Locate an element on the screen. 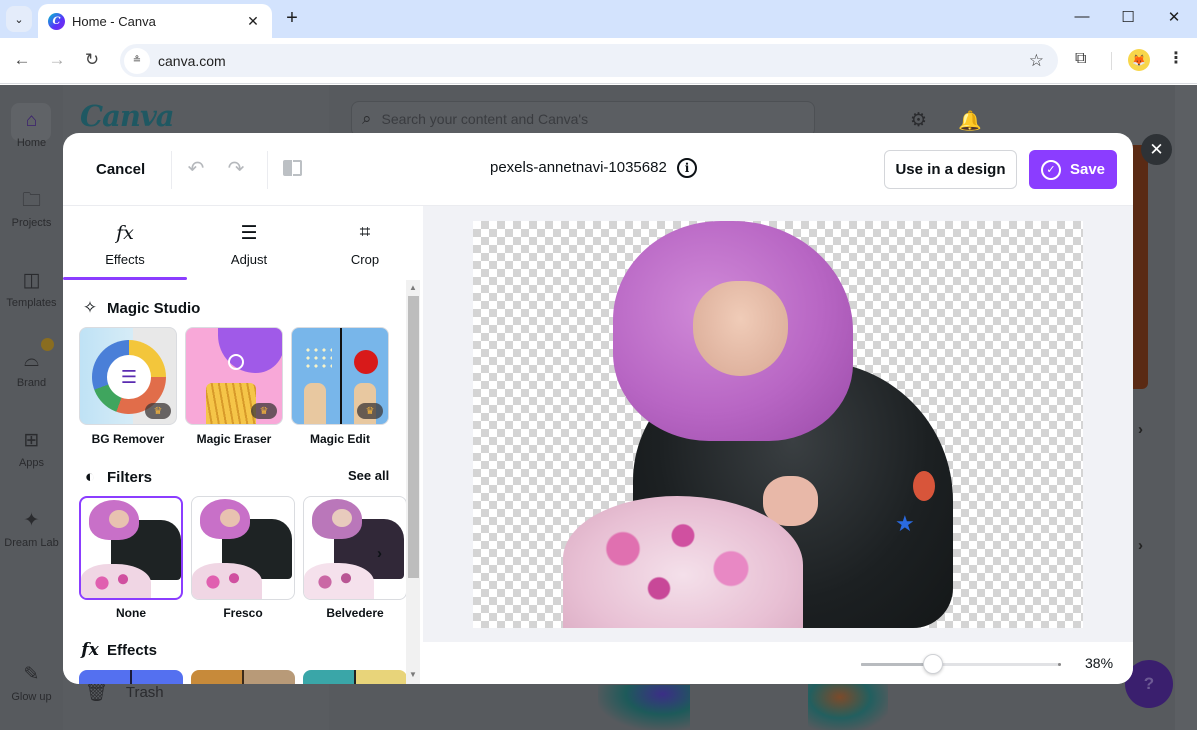 The width and height of the screenshot is (1197, 730). panel-scrollbar: ▲ ▼ is located at coordinates (413, 482).